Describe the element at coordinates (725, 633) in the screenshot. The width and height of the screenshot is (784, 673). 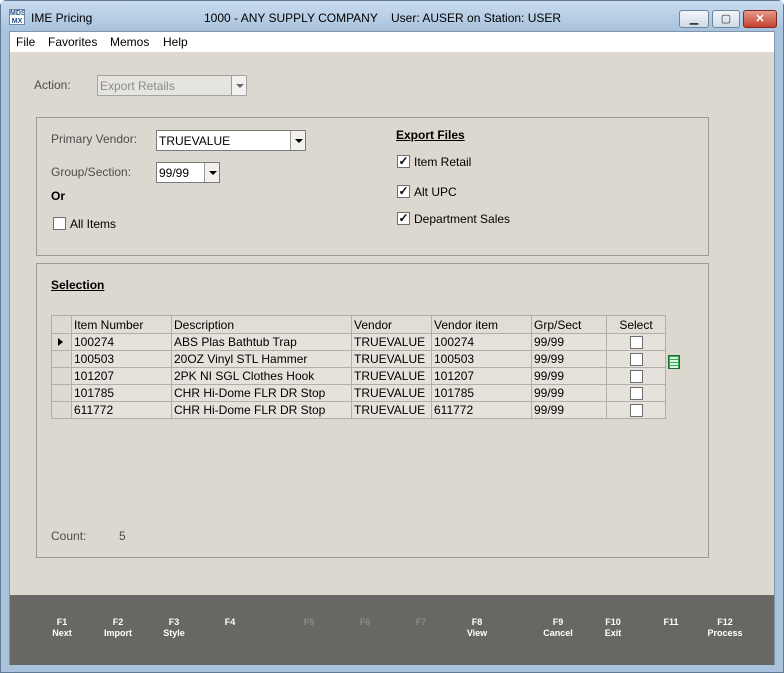
I see `fkey-label: Process` at that location.